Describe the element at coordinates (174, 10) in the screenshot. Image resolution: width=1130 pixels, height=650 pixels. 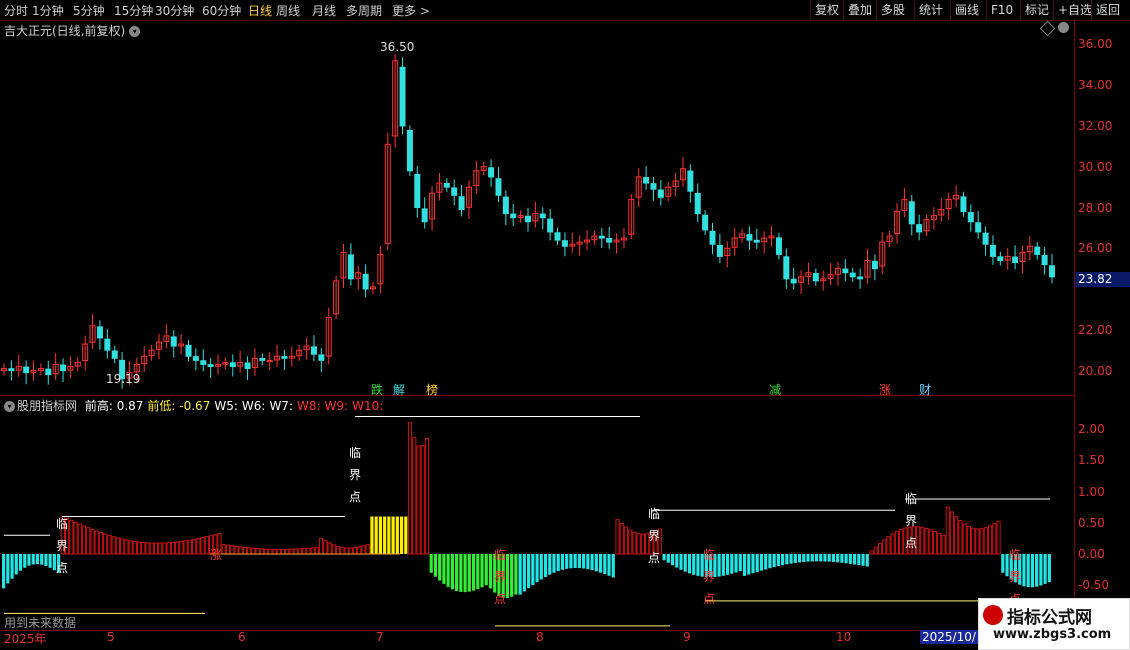
I see `period-4: 30分钟` at that location.